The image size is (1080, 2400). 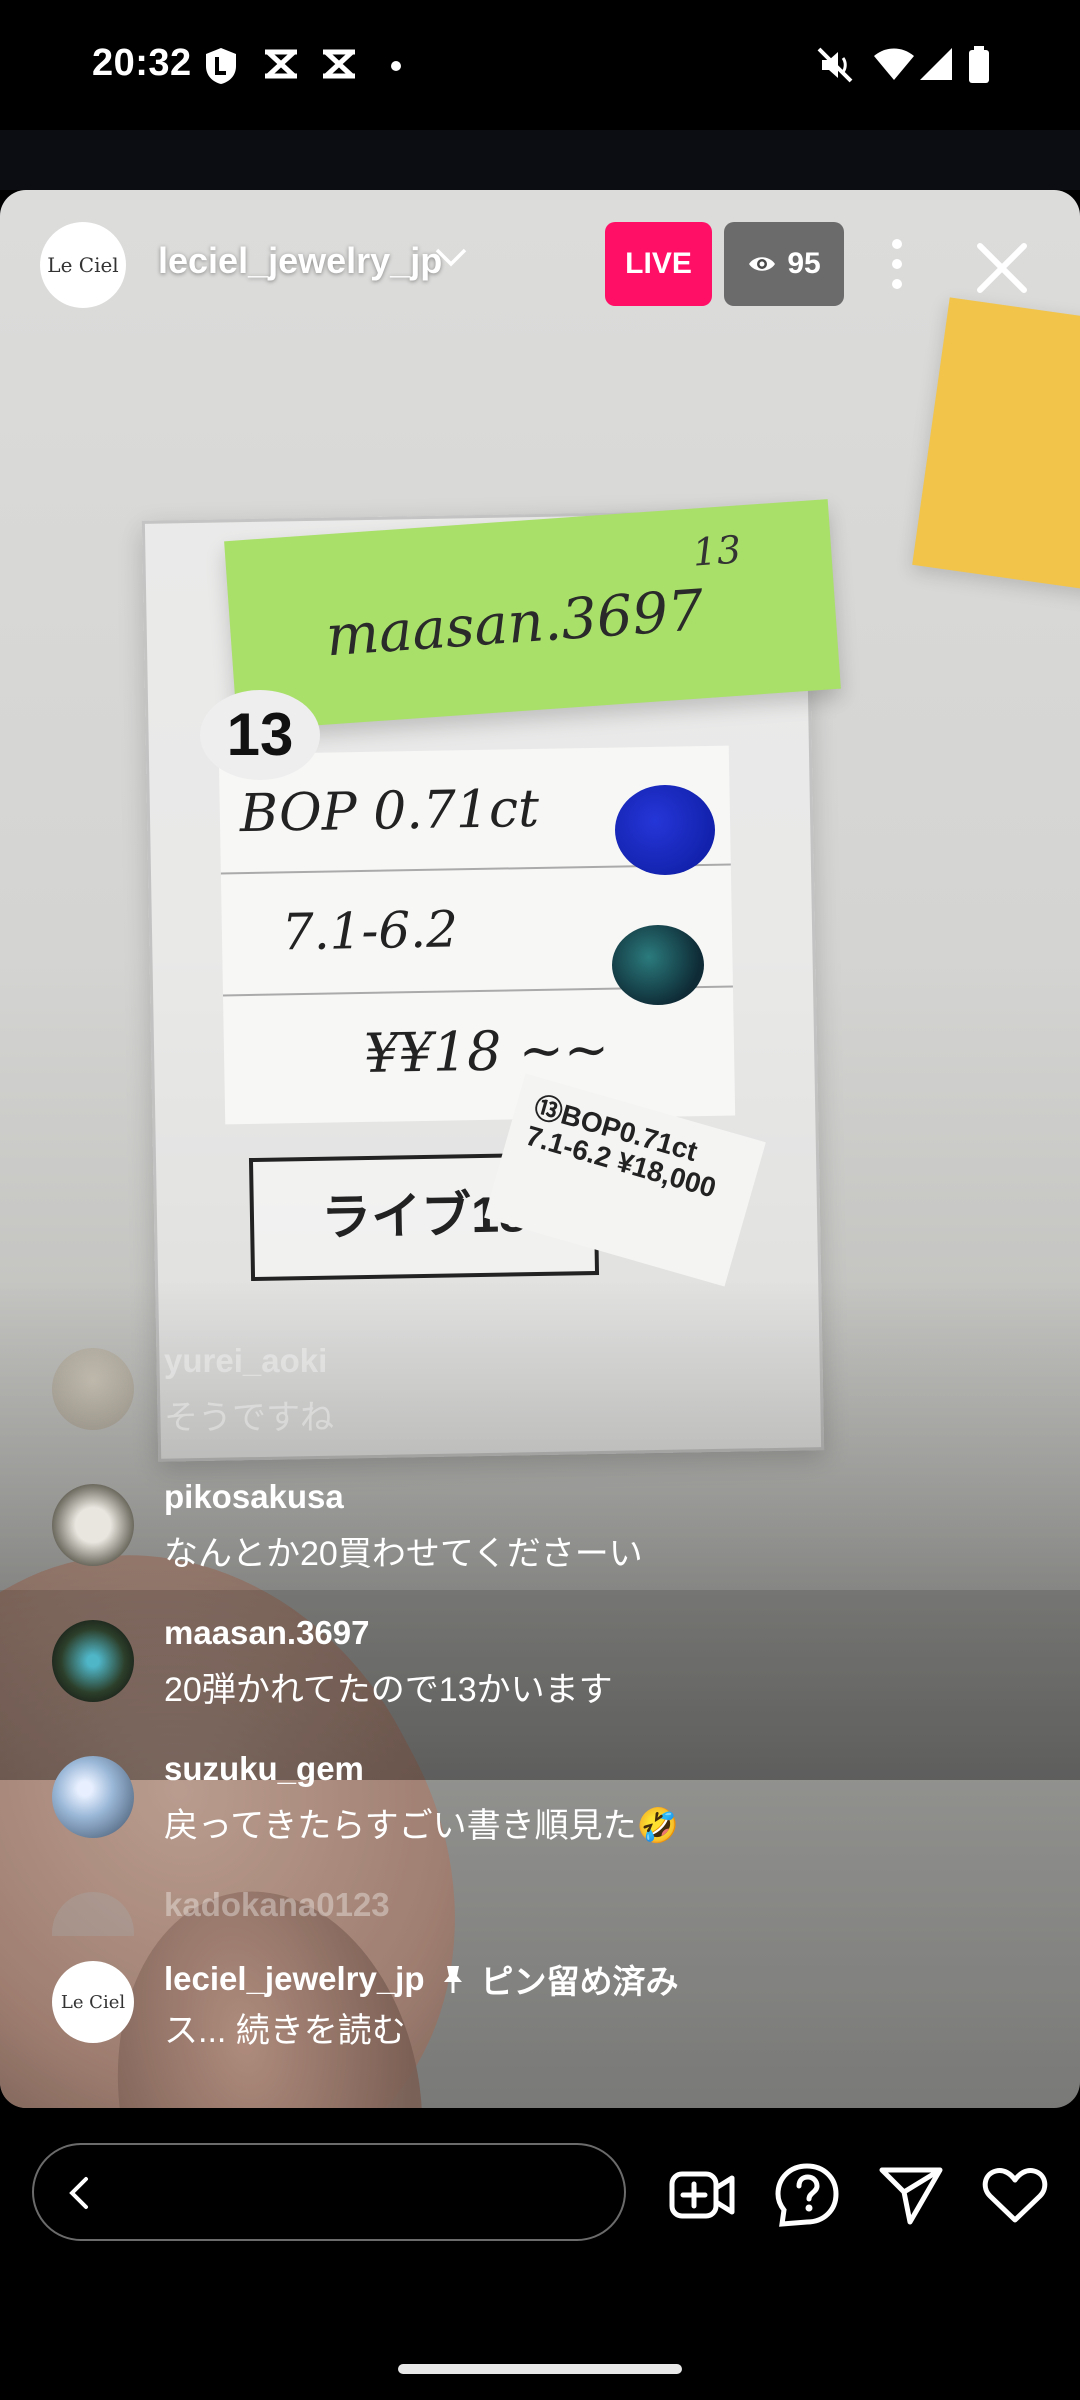 I want to click on signal-icon, so click(x=936, y=64).